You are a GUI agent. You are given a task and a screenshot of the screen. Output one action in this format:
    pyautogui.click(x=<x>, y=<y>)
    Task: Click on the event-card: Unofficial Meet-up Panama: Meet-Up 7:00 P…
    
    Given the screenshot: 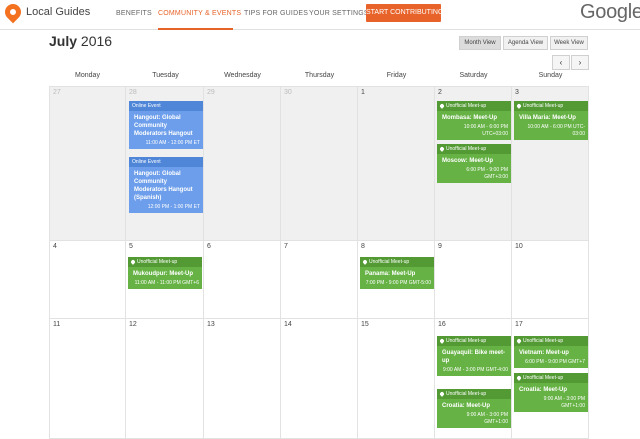 What is the action you would take?
    pyautogui.click(x=397, y=273)
    